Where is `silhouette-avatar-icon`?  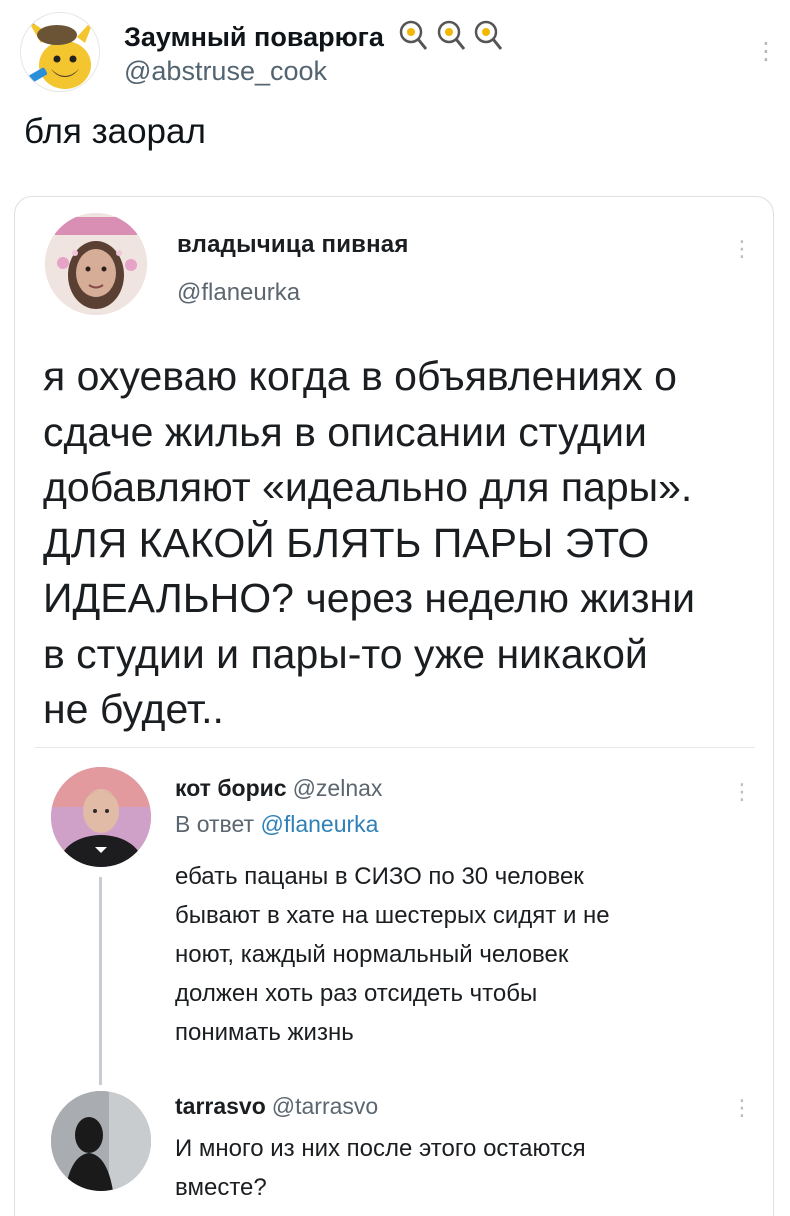
silhouette-avatar-icon is located at coordinates (101, 1141).